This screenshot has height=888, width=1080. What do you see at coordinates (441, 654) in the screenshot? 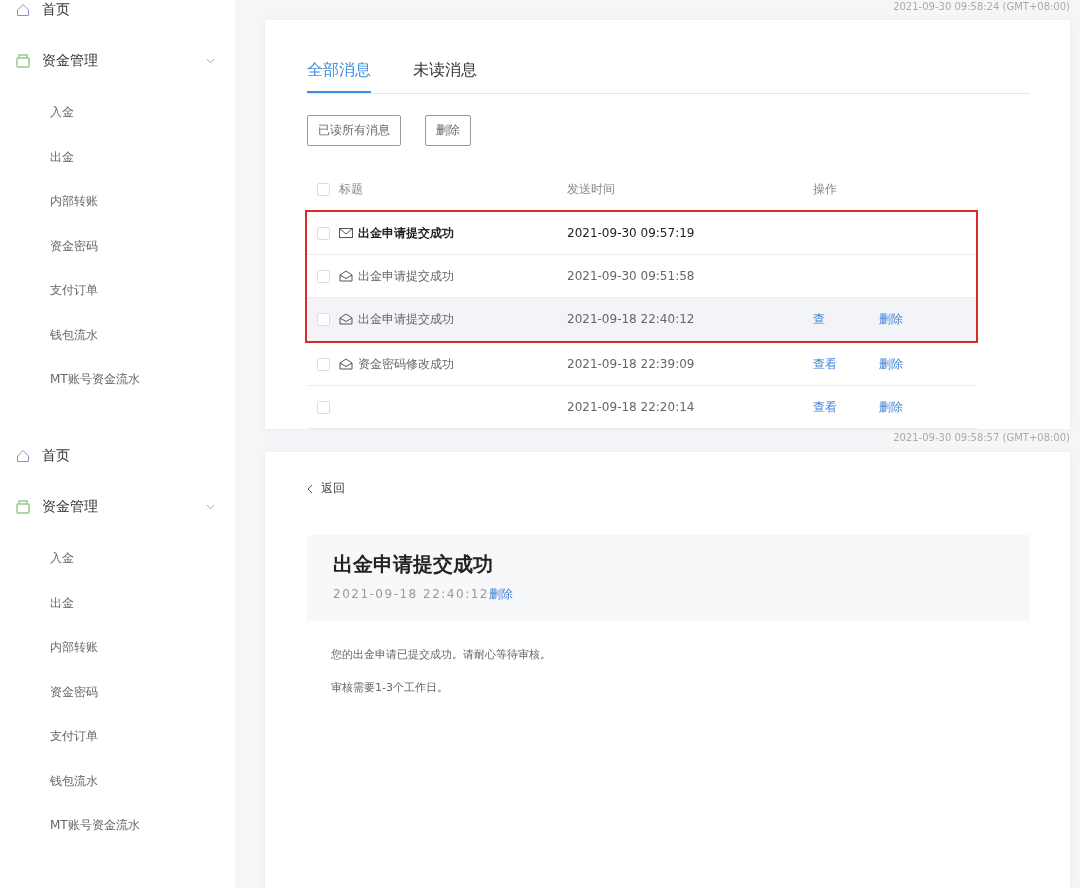
I see `message-body: 您的出金申请已提交成功。请耐心等待审核。` at bounding box center [441, 654].